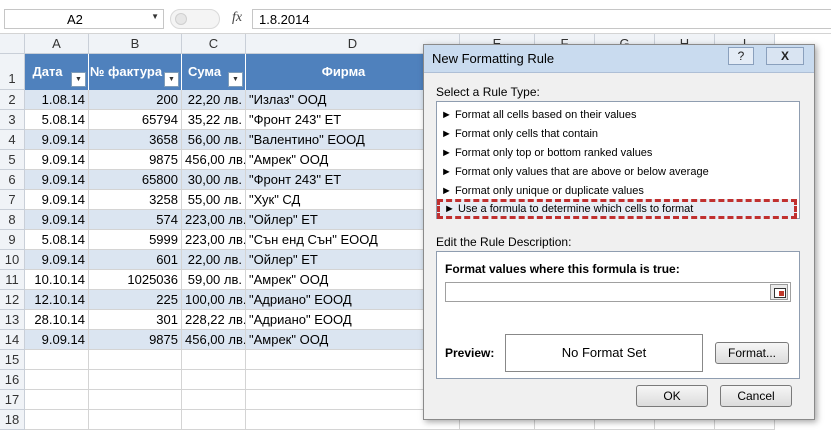  I want to click on table-cell: 3258, so click(135, 200).